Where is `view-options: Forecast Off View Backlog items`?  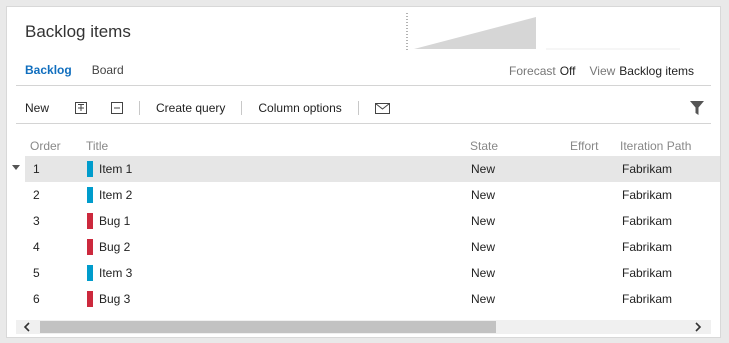 view-options: Forecast Off View Backlog items is located at coordinates (601, 71).